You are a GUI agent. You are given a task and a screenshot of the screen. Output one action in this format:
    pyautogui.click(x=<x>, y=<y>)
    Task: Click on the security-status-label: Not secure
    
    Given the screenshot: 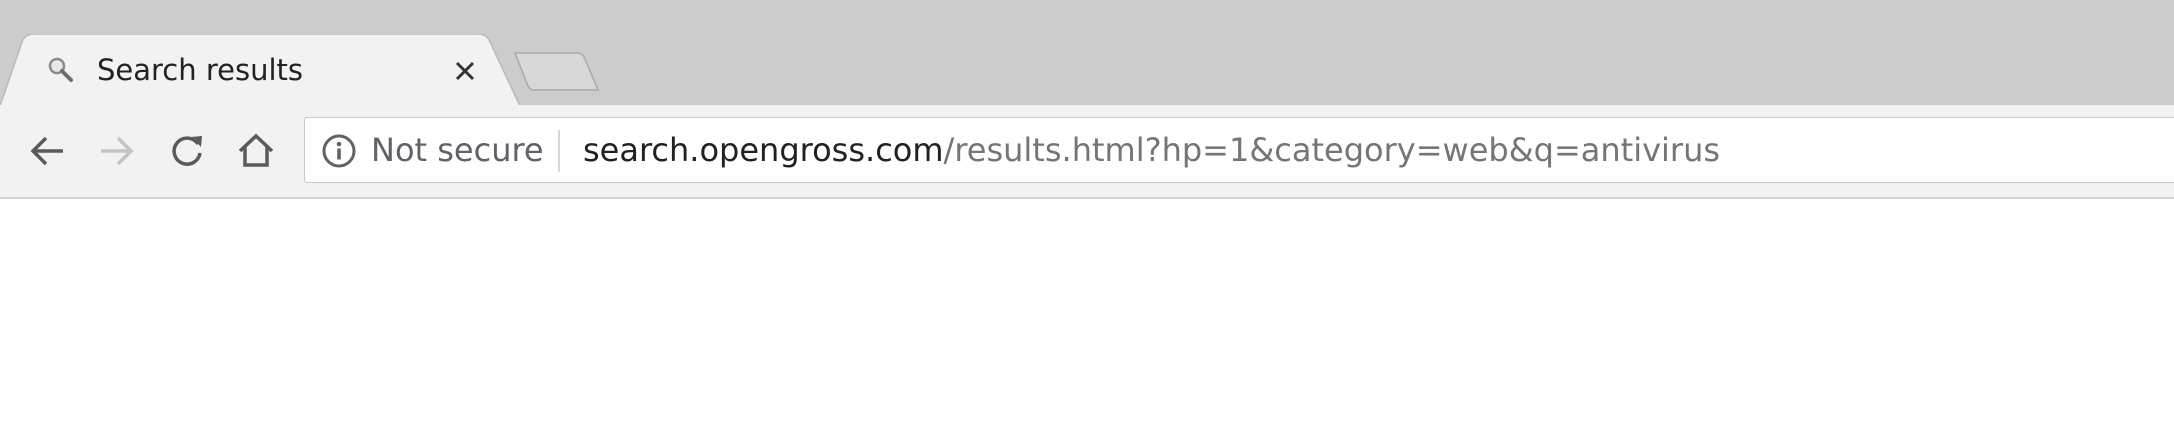 What is the action you would take?
    pyautogui.click(x=457, y=150)
    